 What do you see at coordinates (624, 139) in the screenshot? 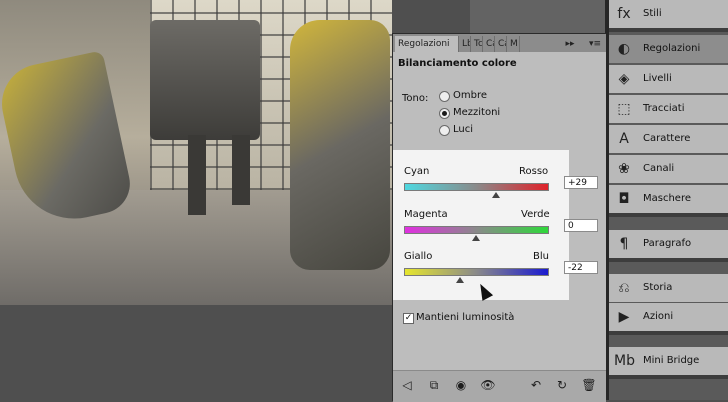
I see `character-icon: A` at bounding box center [624, 139].